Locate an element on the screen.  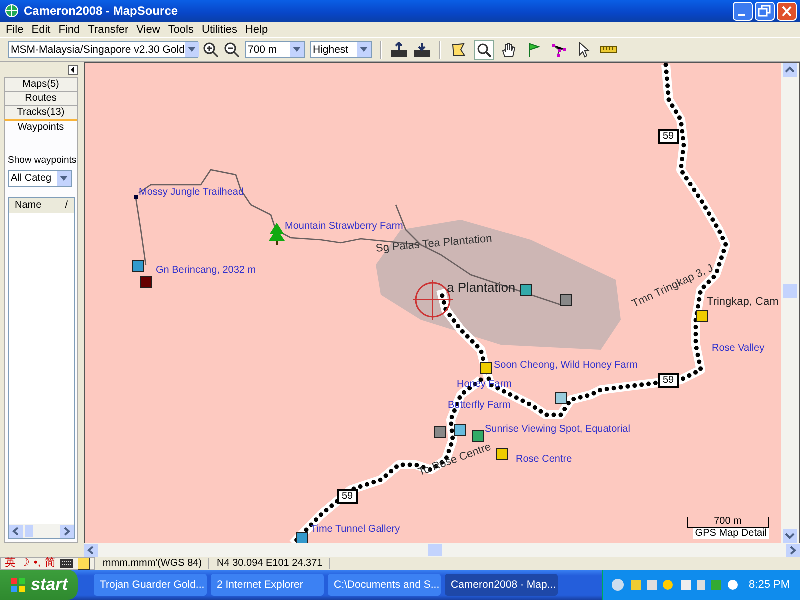
coordinate-format: mmm.mmm'(WGS 84) is located at coordinates (156, 563).